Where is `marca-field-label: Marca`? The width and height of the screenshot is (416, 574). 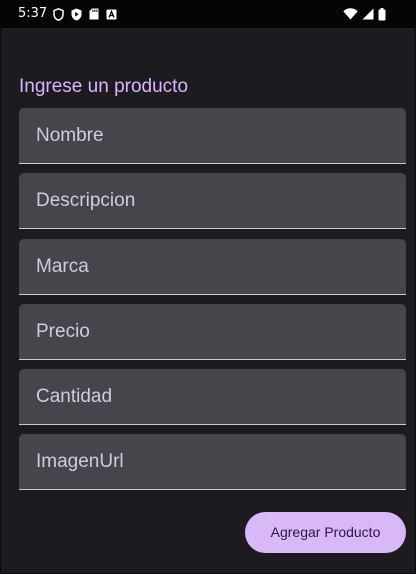
marca-field-label: Marca is located at coordinates (62, 266).